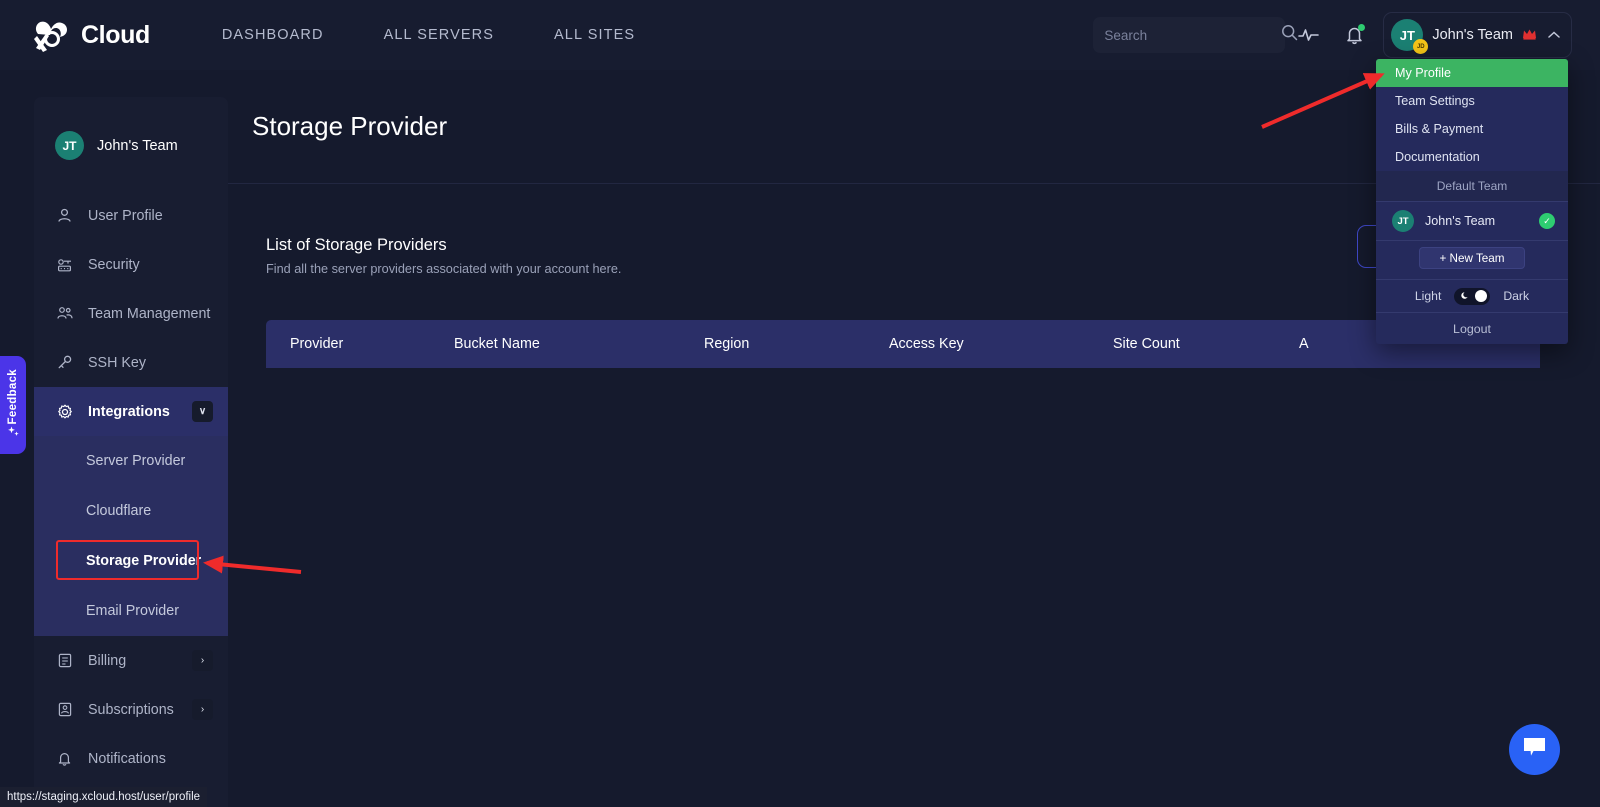 The width and height of the screenshot is (1600, 807). I want to click on dropdown-new-team-wrap: + New Team, so click(1472, 260).